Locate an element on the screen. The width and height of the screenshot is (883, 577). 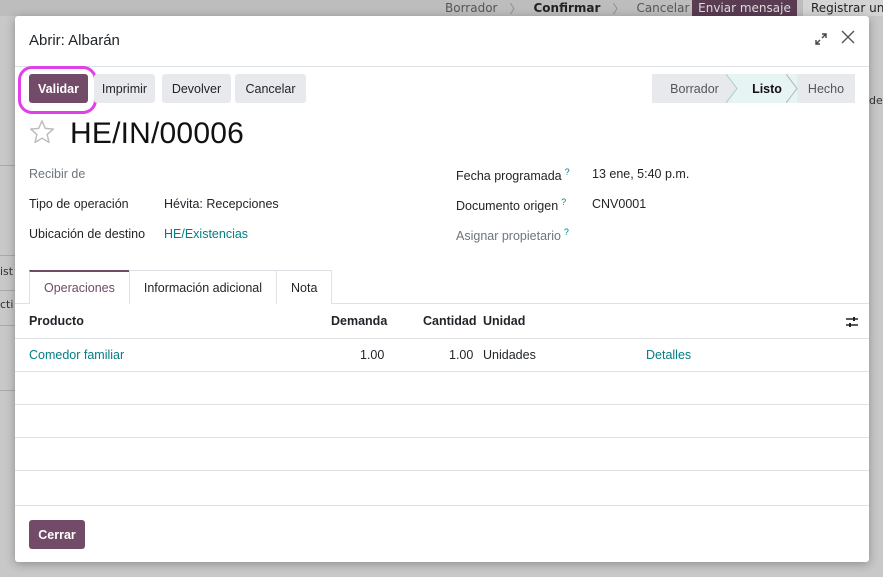
bg-stage-draft: Borrador is located at coordinates (471, 8).